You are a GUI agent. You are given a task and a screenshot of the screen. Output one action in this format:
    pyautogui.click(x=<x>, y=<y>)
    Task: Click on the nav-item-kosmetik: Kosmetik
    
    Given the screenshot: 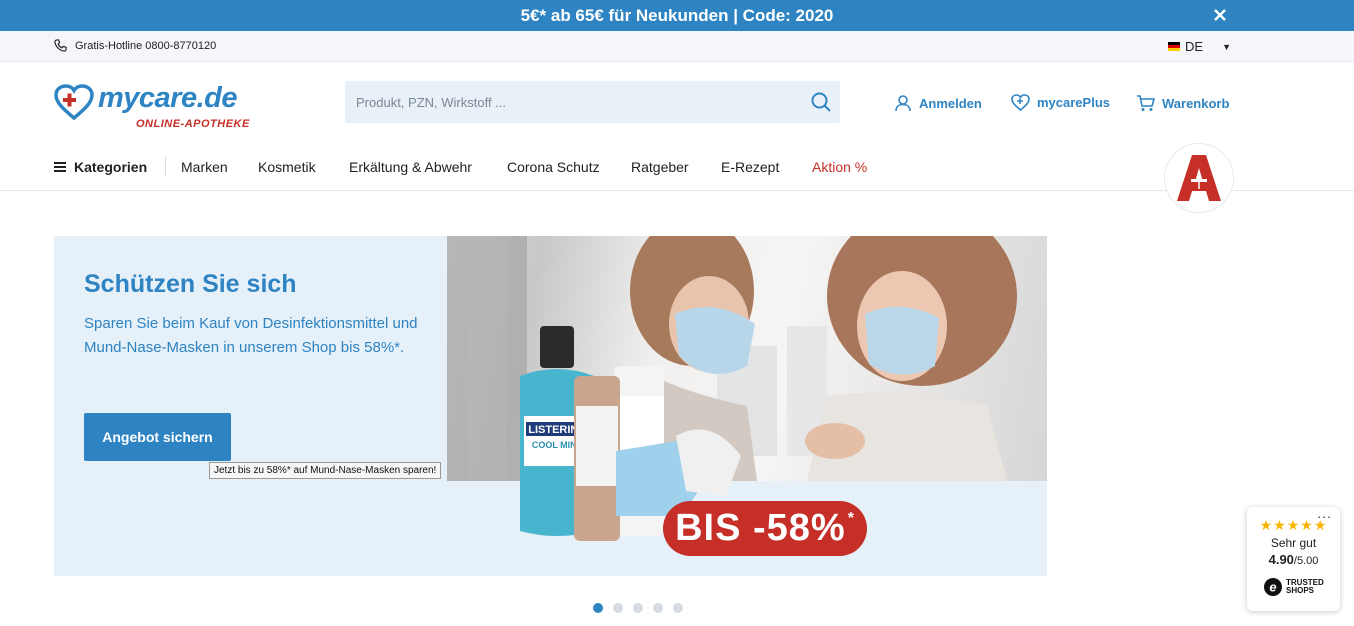 What is the action you would take?
    pyautogui.click(x=287, y=167)
    